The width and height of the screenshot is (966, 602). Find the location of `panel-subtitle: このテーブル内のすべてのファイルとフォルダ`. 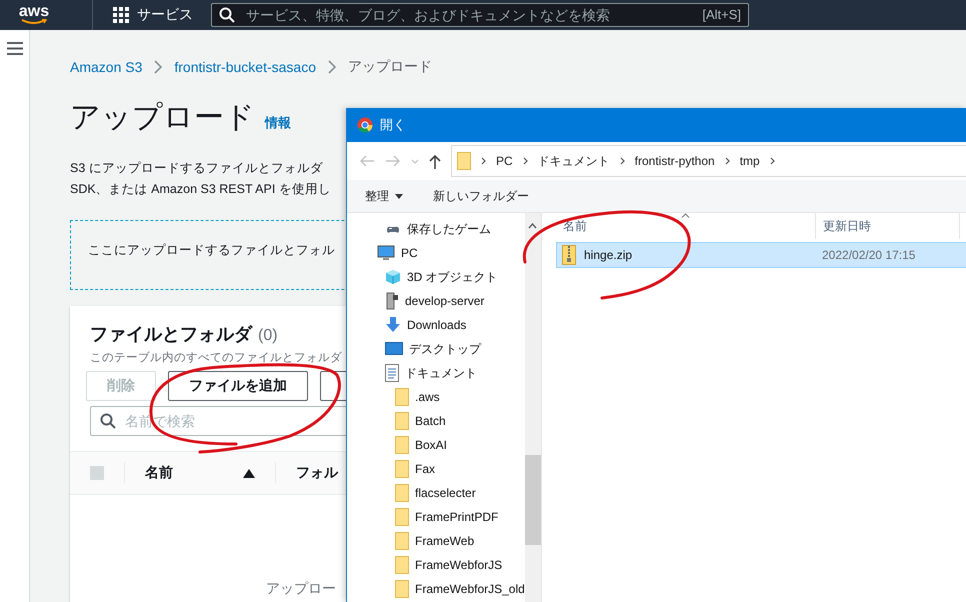

panel-subtitle: このテーブル内のすべてのファイルとフォルダ is located at coordinates (216, 357).